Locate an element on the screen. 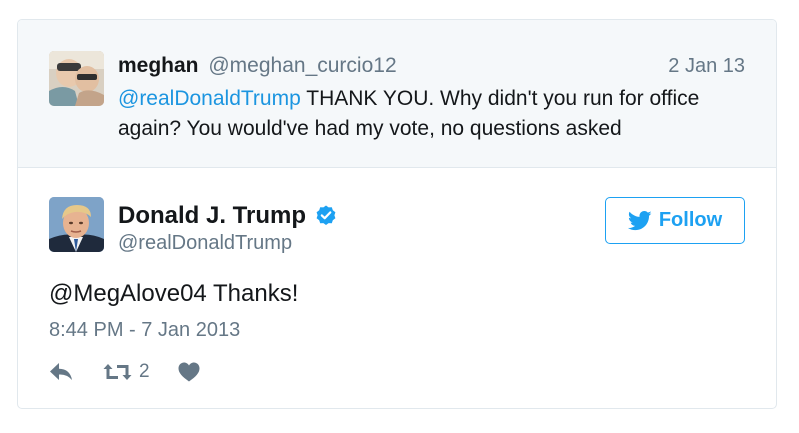 This screenshot has width=799, height=433. retweet-count: 2 is located at coordinates (144, 371).